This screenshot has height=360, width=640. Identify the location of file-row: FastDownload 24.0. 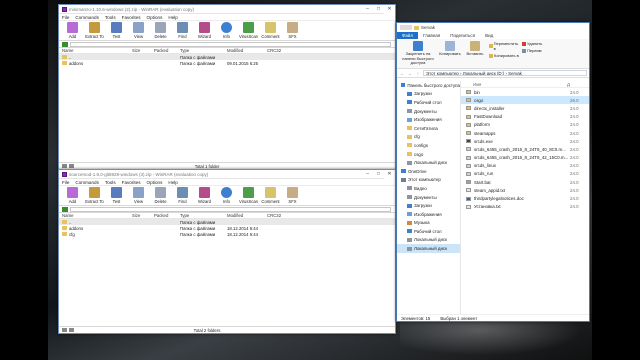
(525, 117).